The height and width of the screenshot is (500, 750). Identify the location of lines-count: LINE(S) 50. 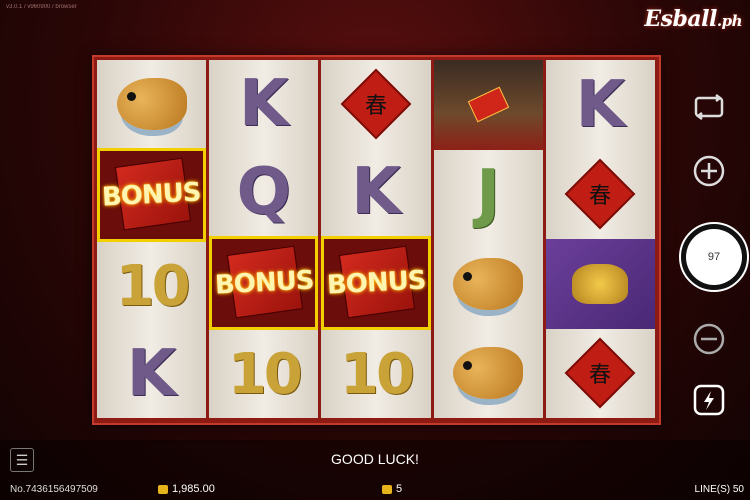
(719, 489).